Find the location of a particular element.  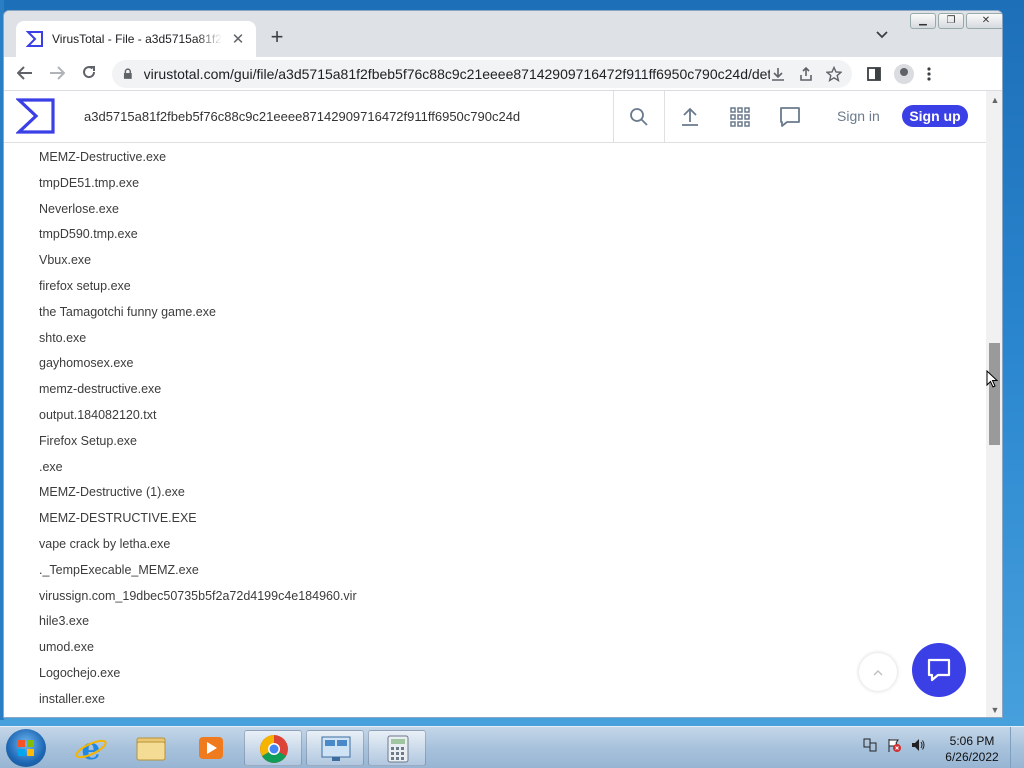

file-name-item: tmpDE51.tmp.exe is located at coordinates (89, 182).